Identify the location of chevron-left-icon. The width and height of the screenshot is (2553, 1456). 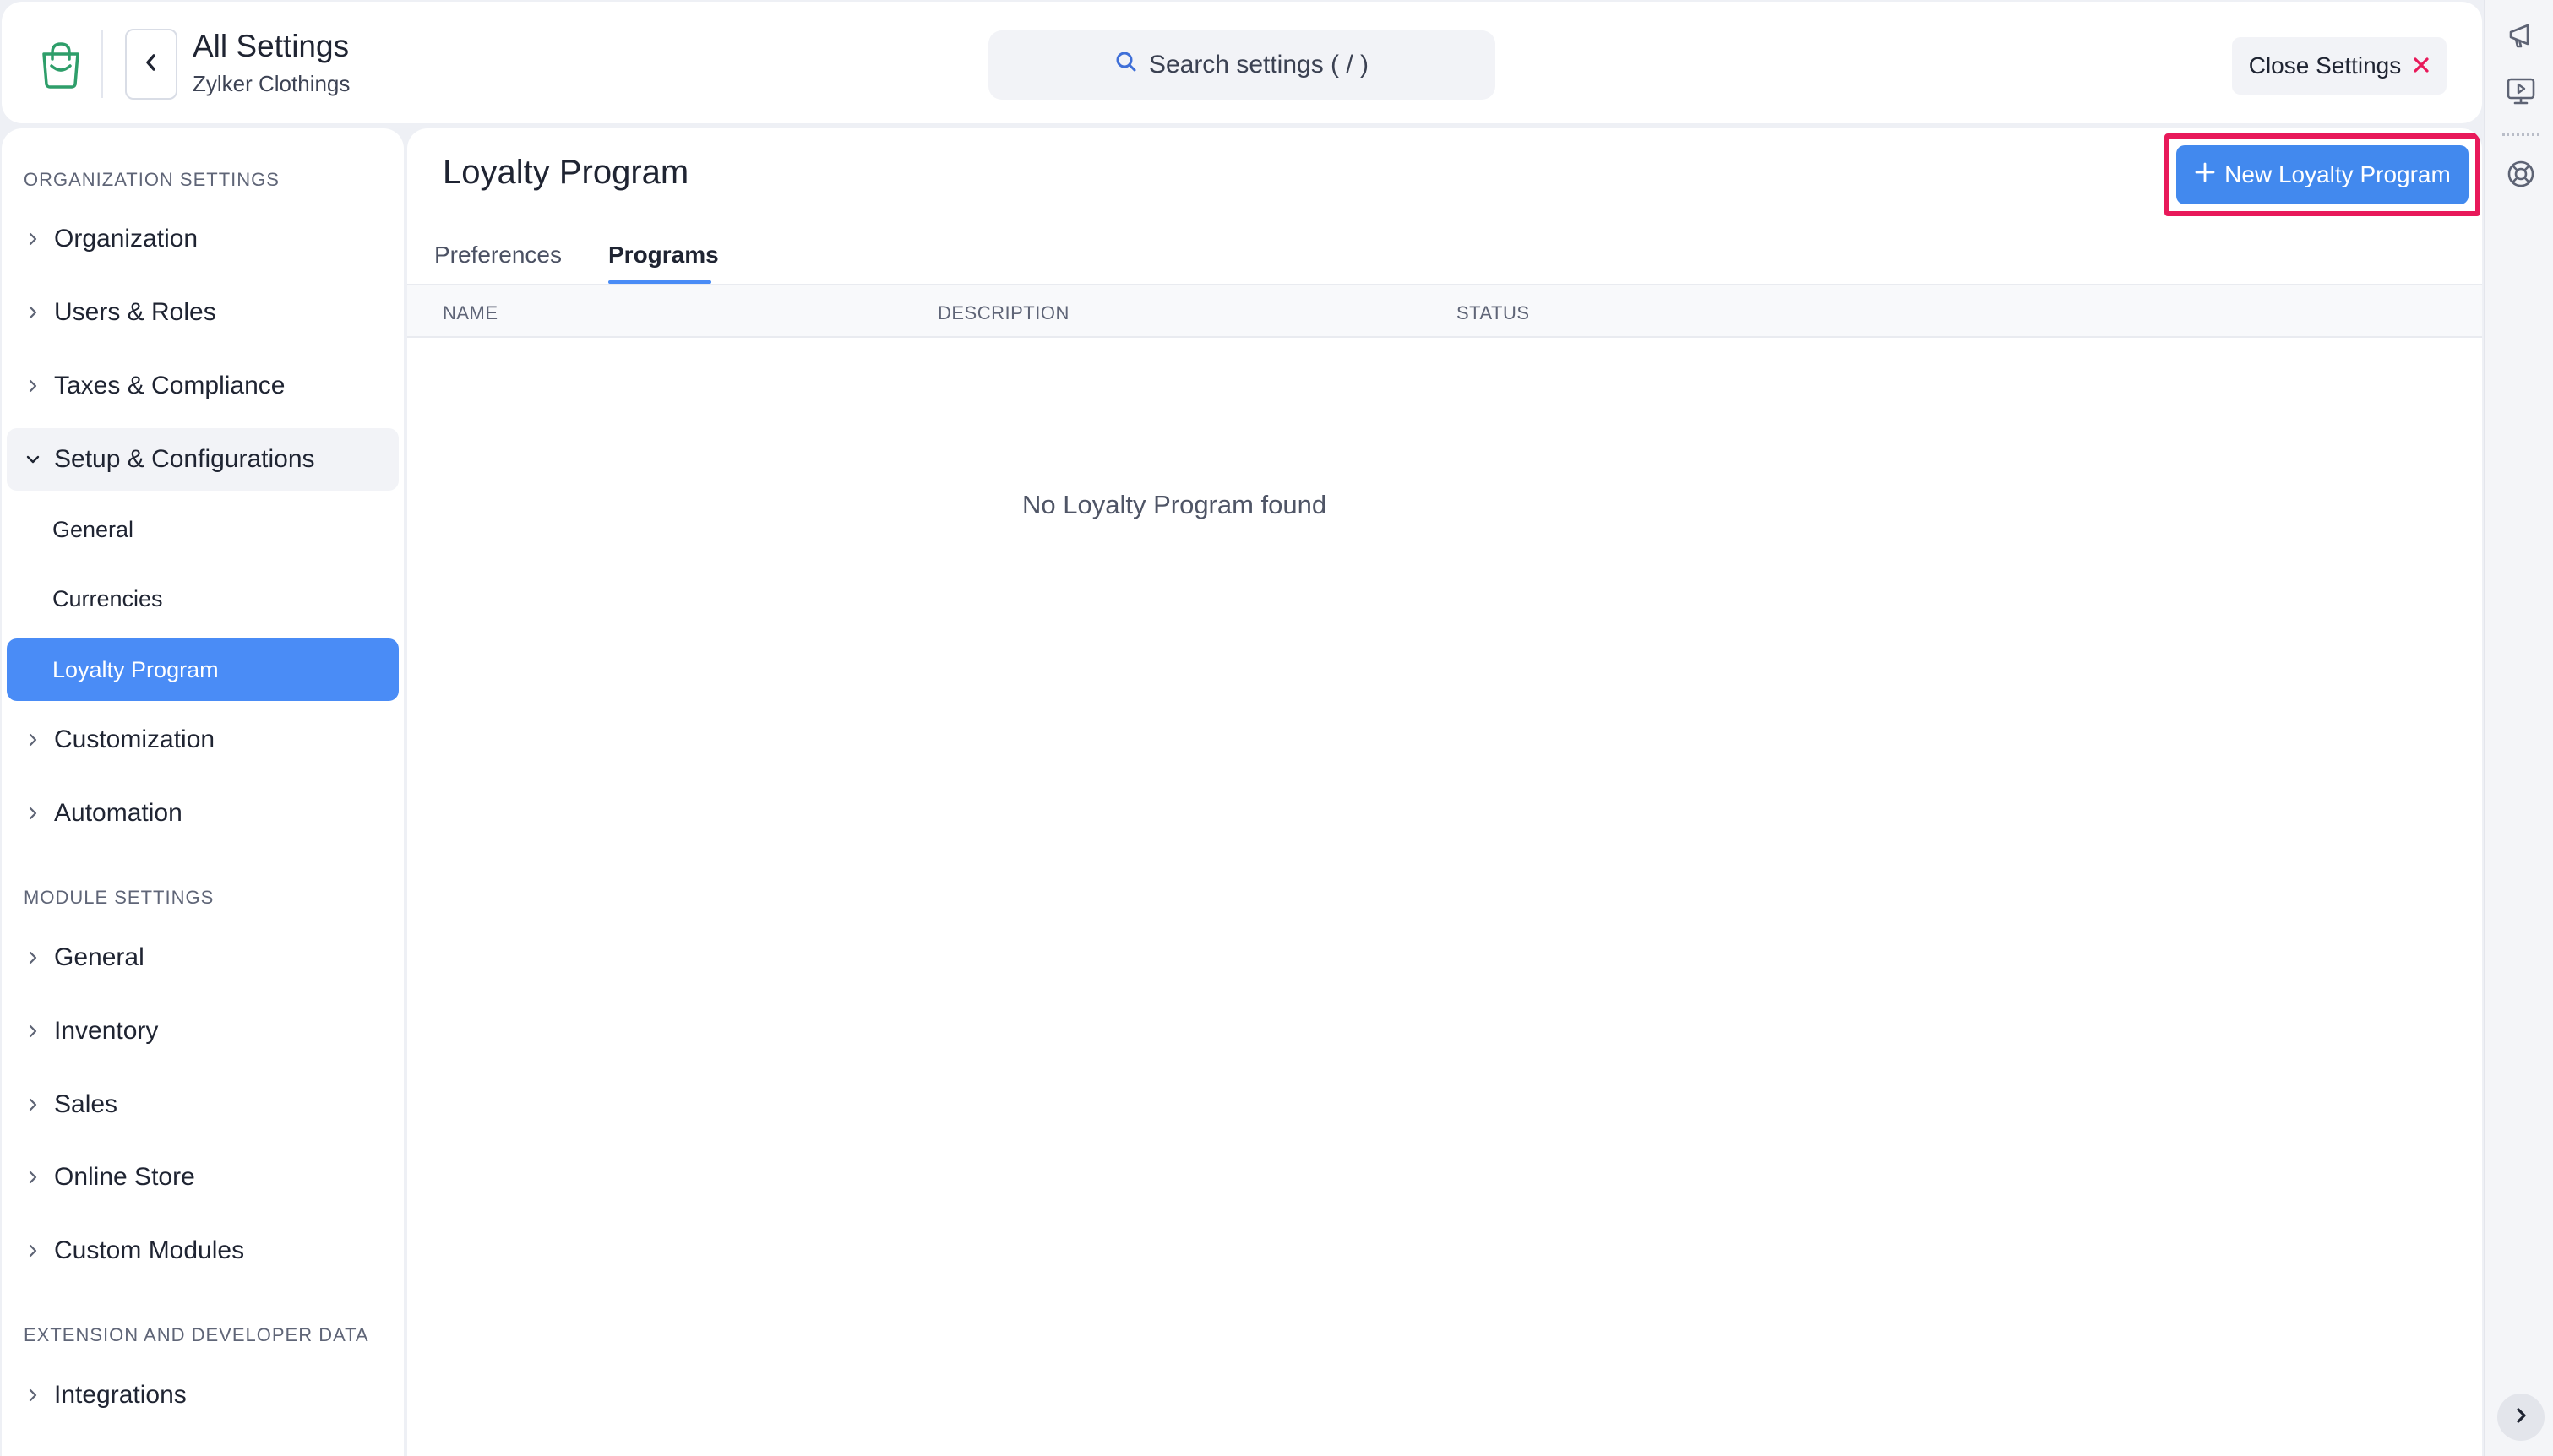
(151, 64).